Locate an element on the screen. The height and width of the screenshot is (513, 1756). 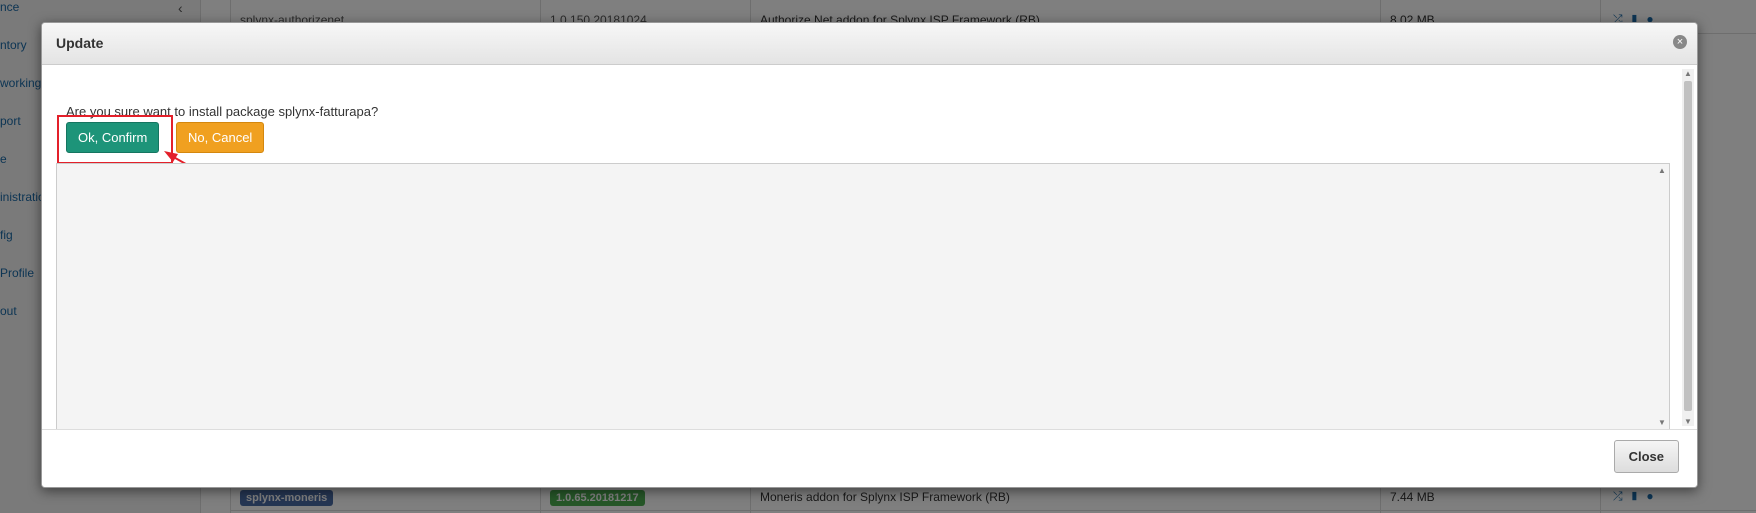
log-vertical-scrollbar: ▲ ▼ is located at coordinates (1662, 296).